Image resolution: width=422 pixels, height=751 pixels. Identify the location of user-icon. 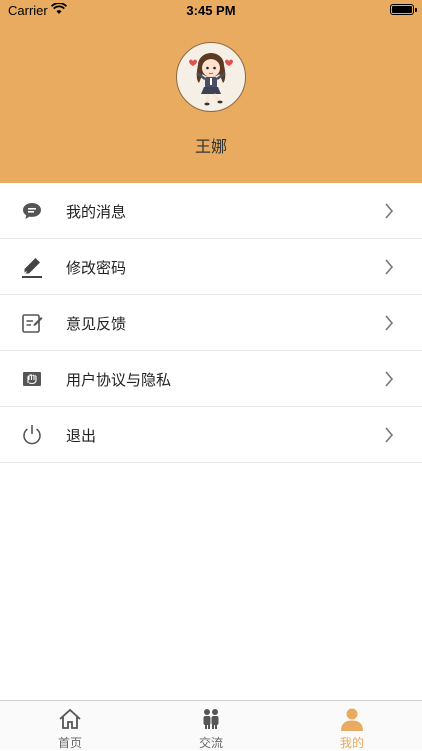
(352, 719).